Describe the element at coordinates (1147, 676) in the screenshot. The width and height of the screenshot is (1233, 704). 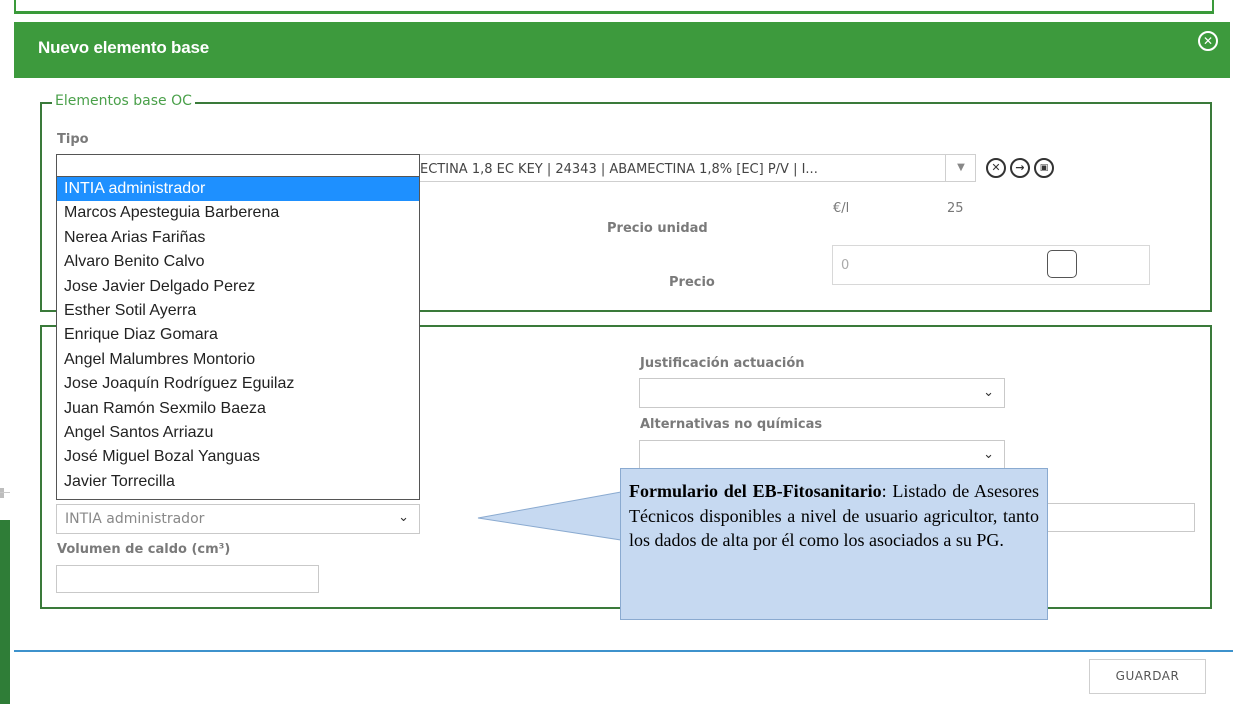
I see `save-button: GUARDAR` at that location.